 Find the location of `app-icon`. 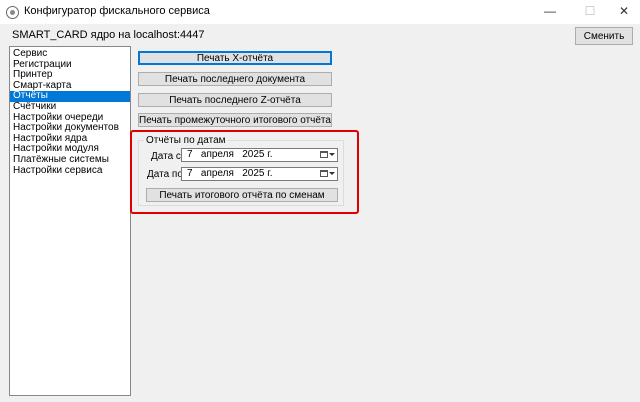

app-icon is located at coordinates (12, 12).